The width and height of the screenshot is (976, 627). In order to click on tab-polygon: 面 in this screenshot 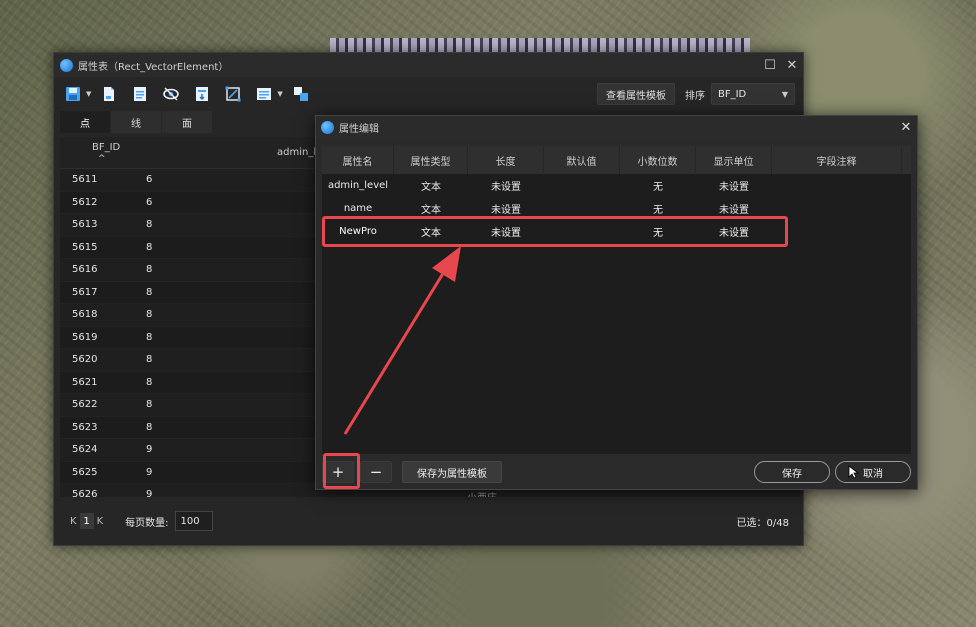, I will do `click(187, 122)`.